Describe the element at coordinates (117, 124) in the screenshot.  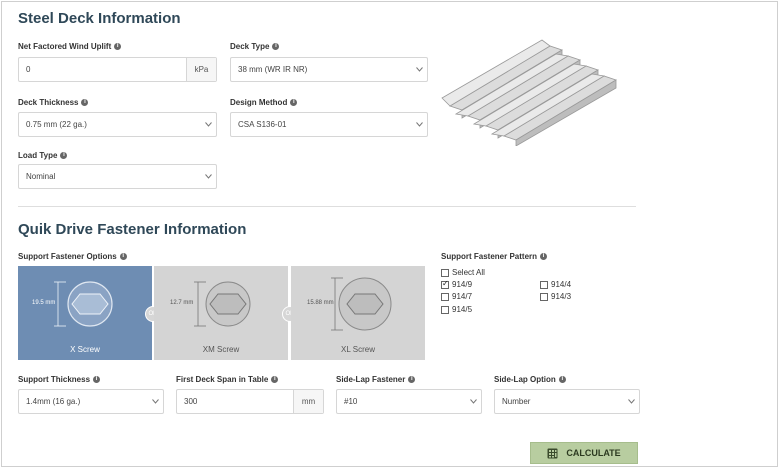
I see `deck-thickness-select: 0.75 mm (22 ga.)` at that location.